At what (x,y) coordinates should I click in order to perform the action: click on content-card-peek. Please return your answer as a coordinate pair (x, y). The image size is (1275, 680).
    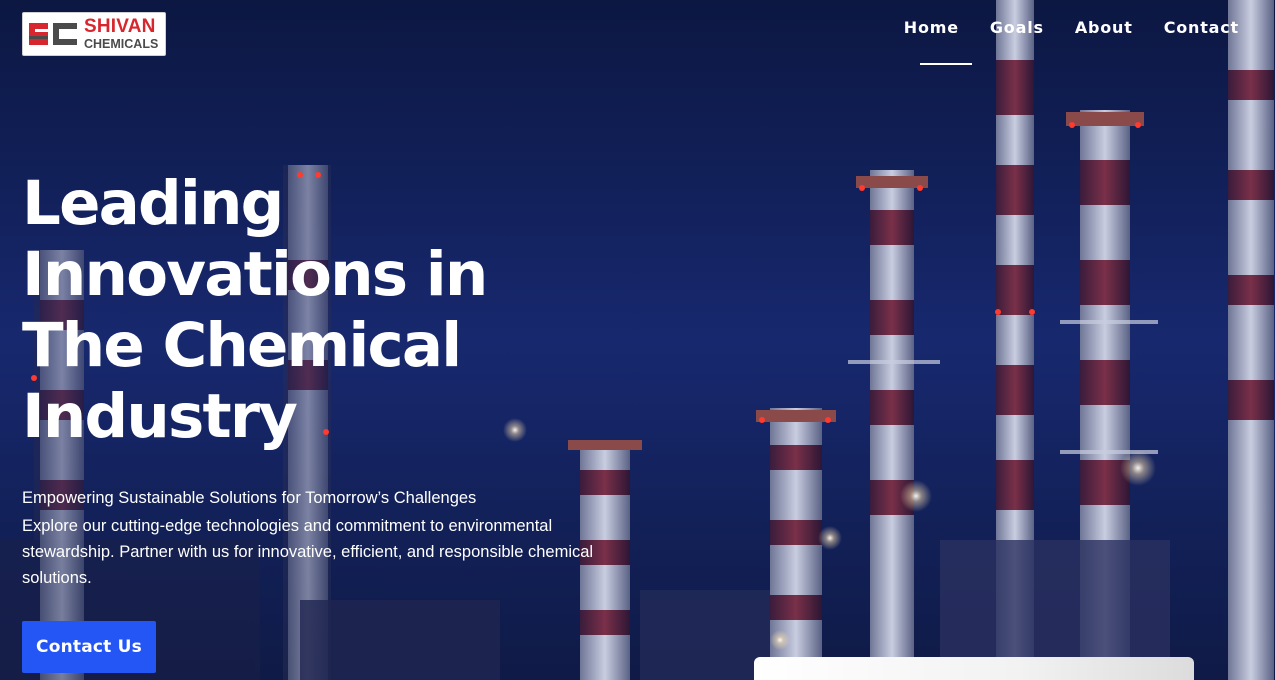
    Looking at the image, I should click on (974, 668).